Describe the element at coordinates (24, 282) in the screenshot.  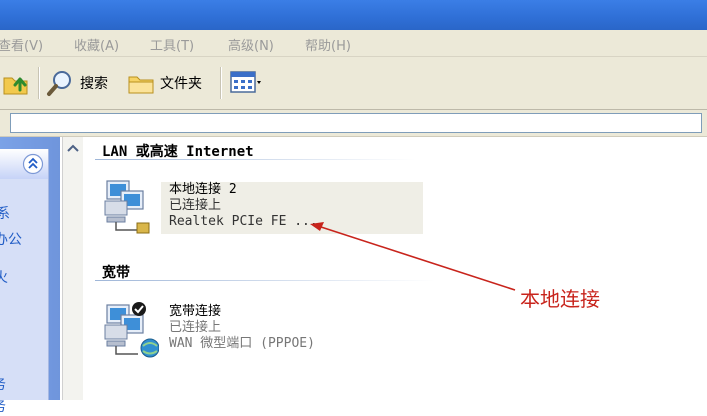
I see `task-panel: 系 办公 火 务 务` at that location.